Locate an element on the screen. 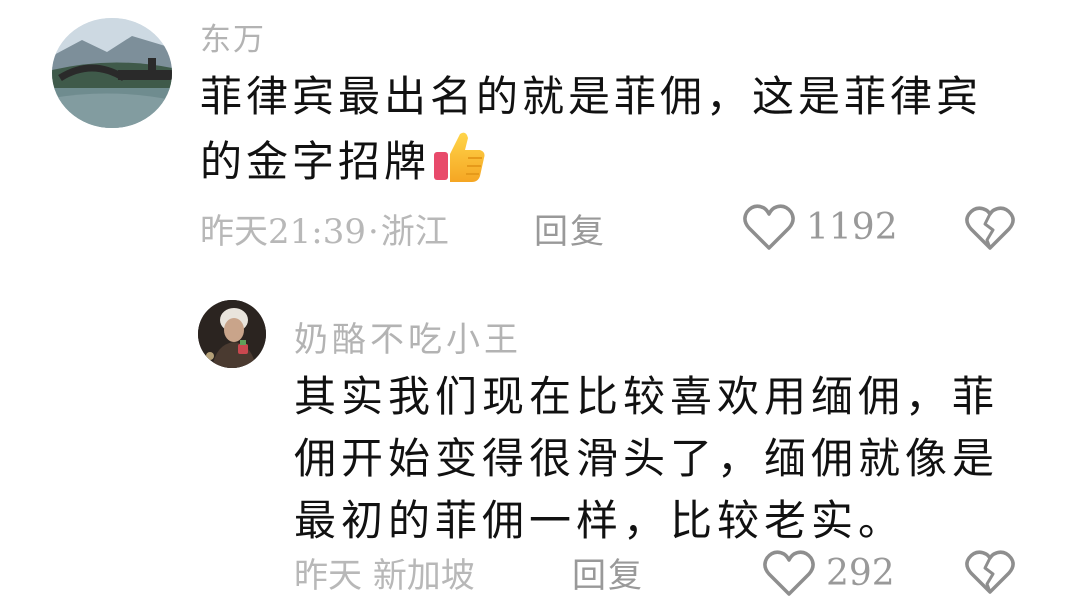  like-count: 1192 is located at coordinates (852, 227).